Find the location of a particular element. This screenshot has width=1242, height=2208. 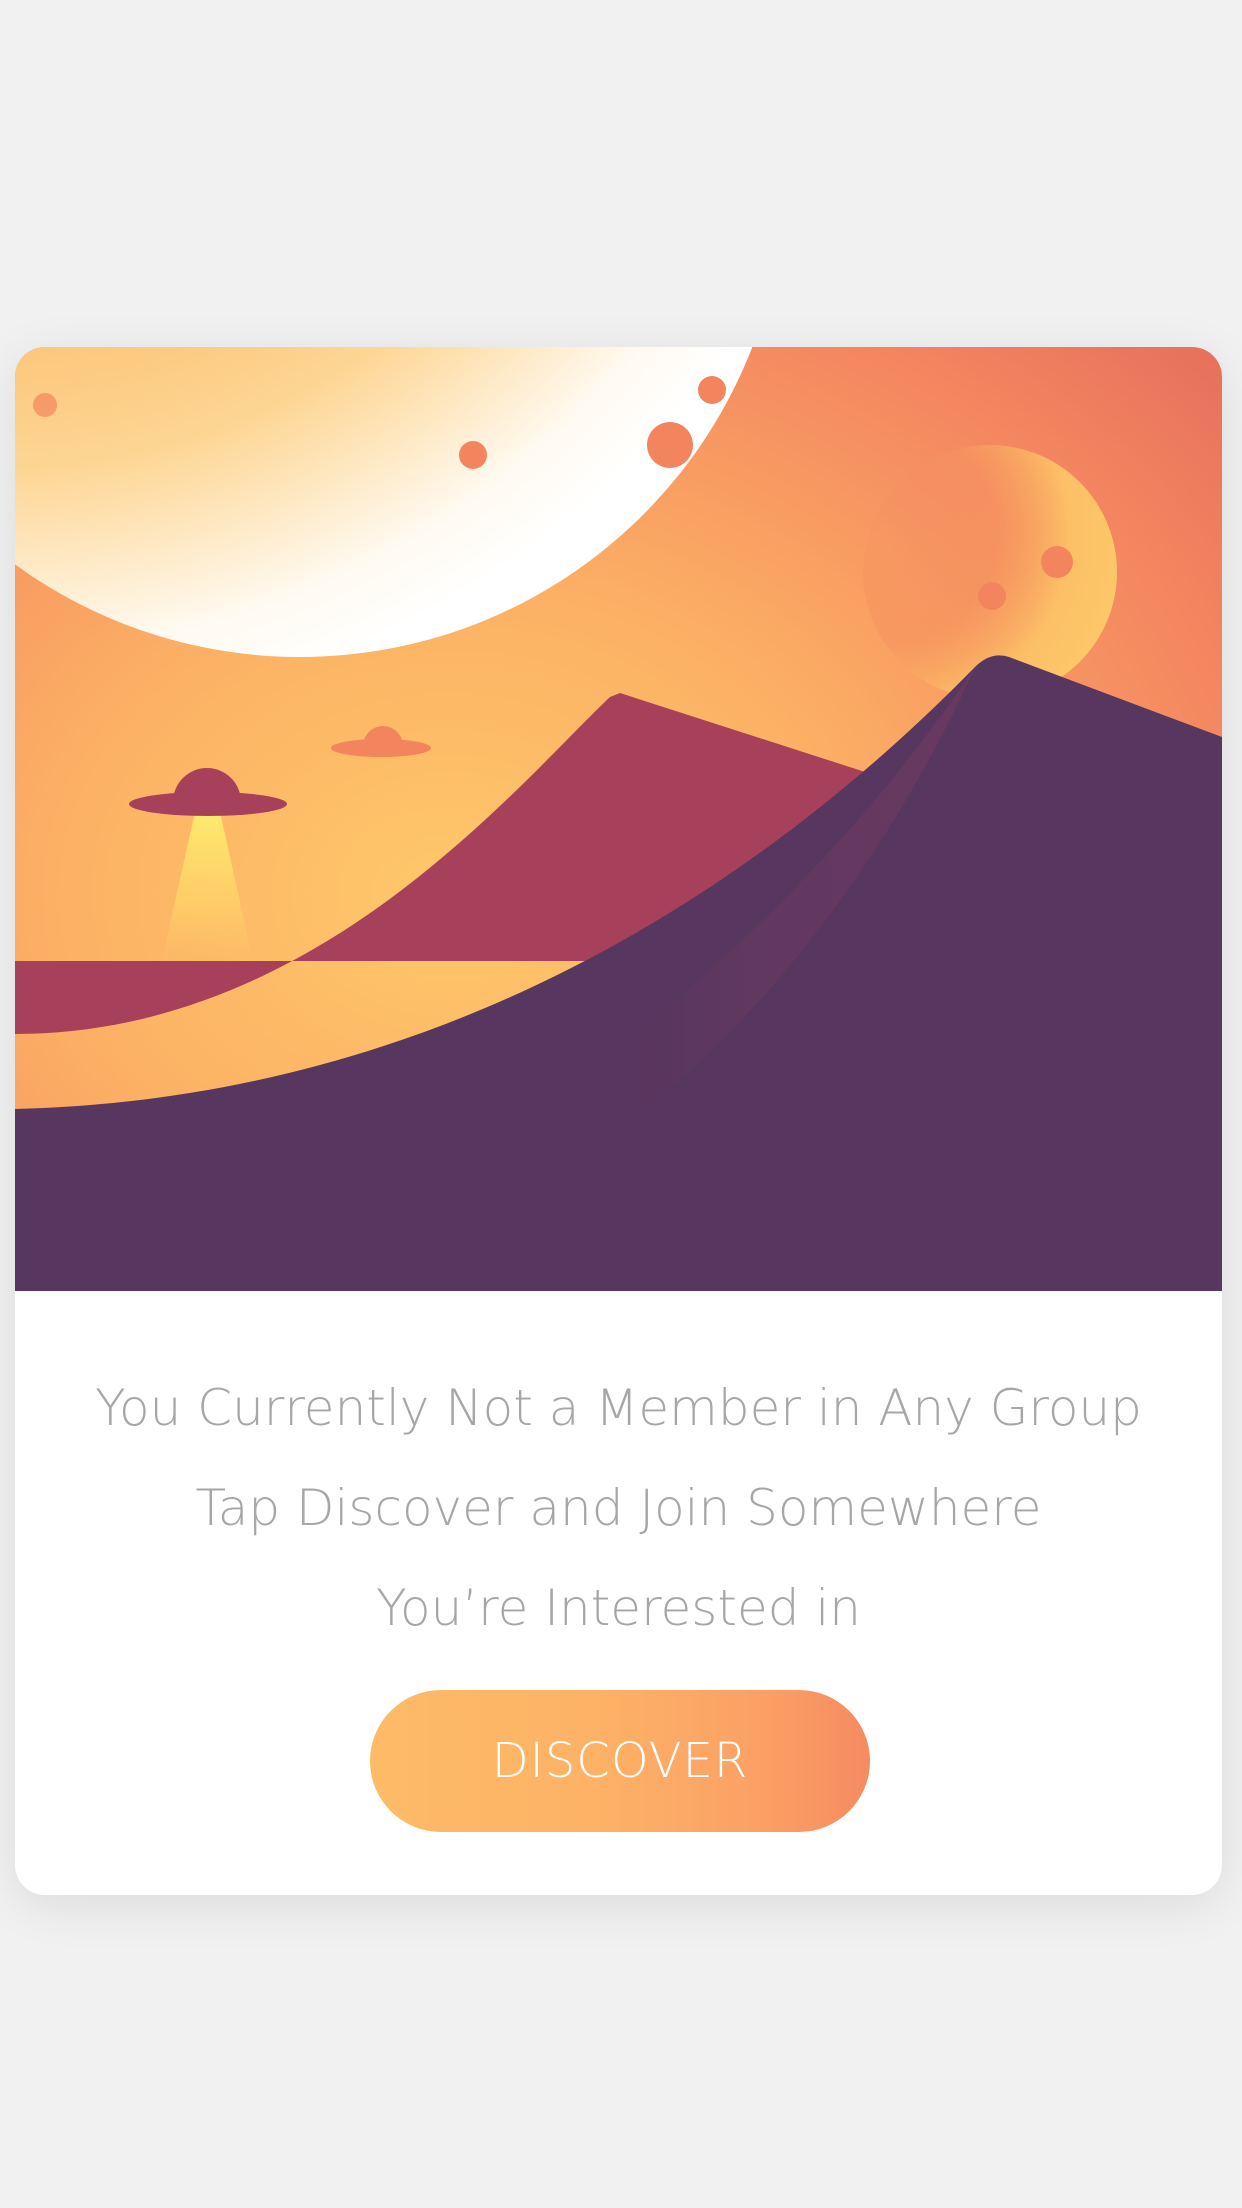

discover-button: DISCOVER is located at coordinates (620, 1761).